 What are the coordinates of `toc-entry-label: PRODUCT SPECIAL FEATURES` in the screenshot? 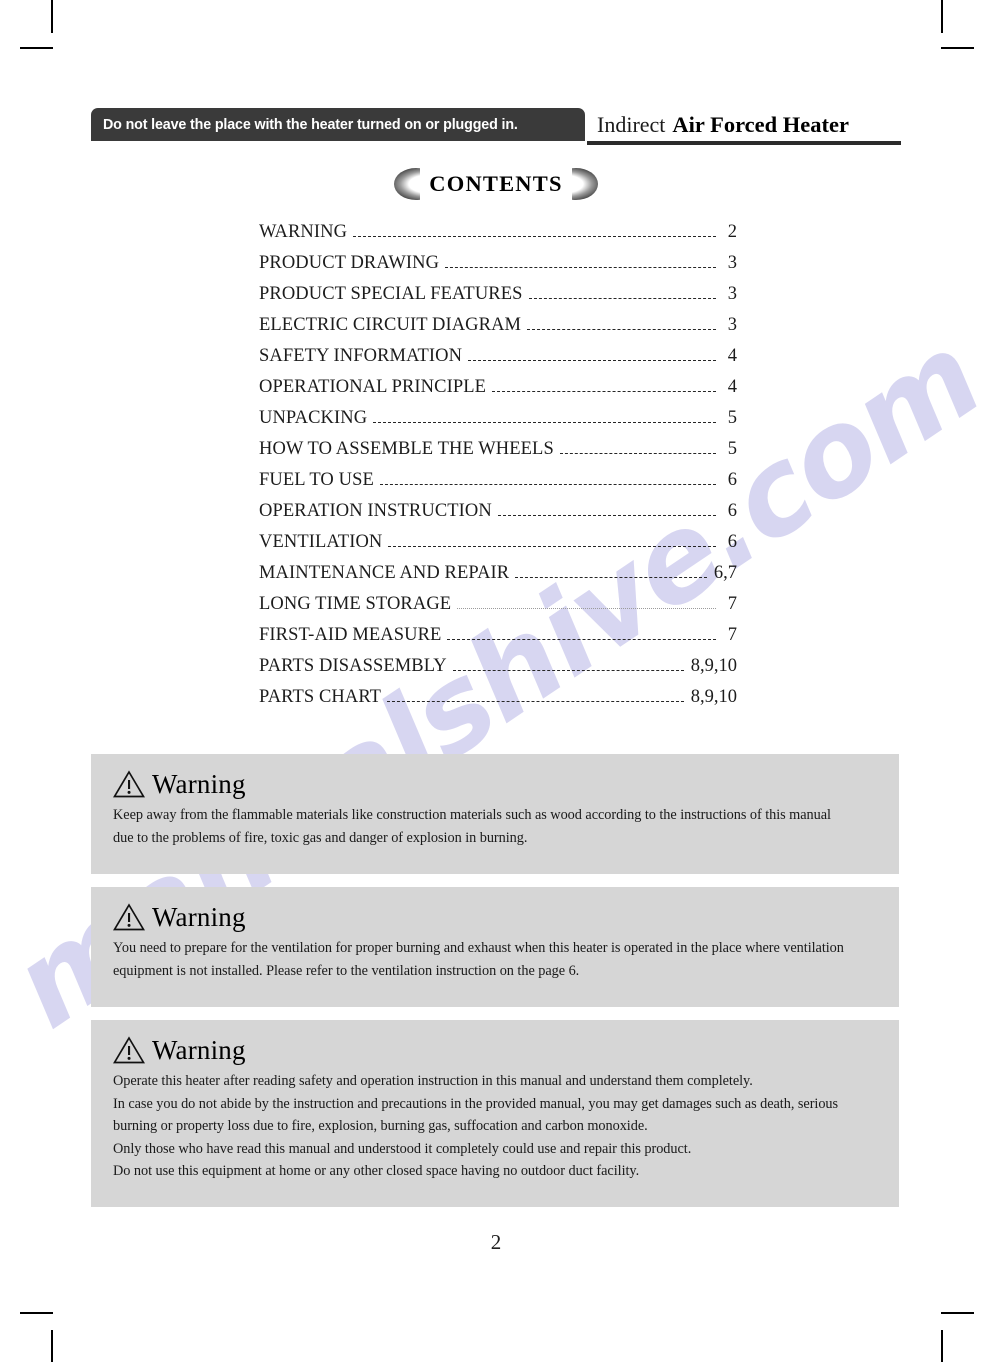 It's located at (391, 294).